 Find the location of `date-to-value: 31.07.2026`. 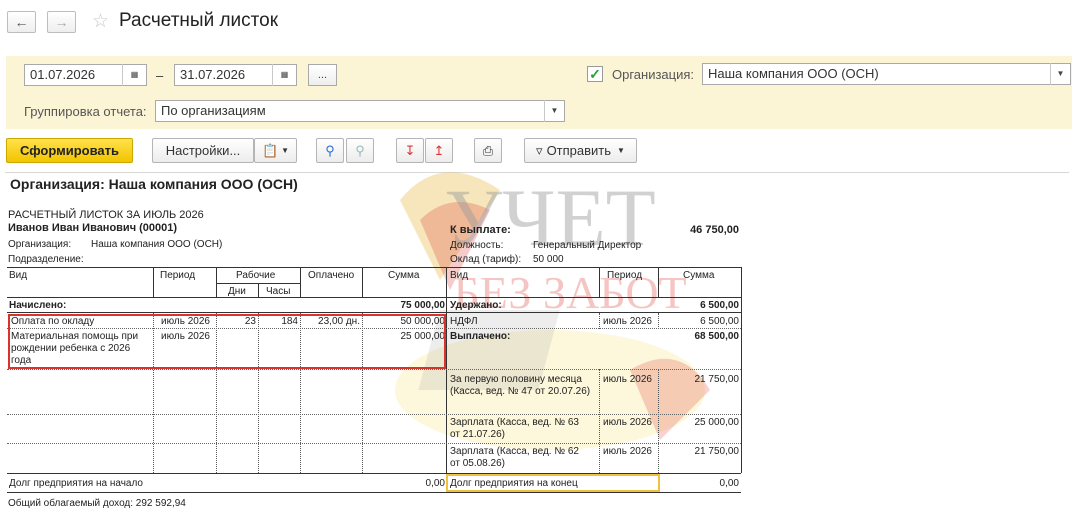

date-to-value: 31.07.2026 is located at coordinates (213, 74).